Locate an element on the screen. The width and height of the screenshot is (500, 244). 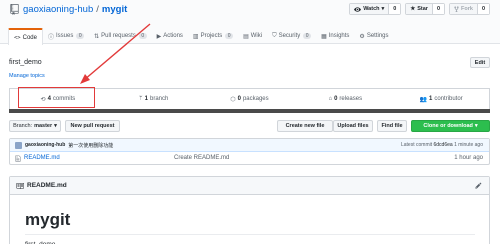
tab-settings-label: Settings is located at coordinates (377, 36).